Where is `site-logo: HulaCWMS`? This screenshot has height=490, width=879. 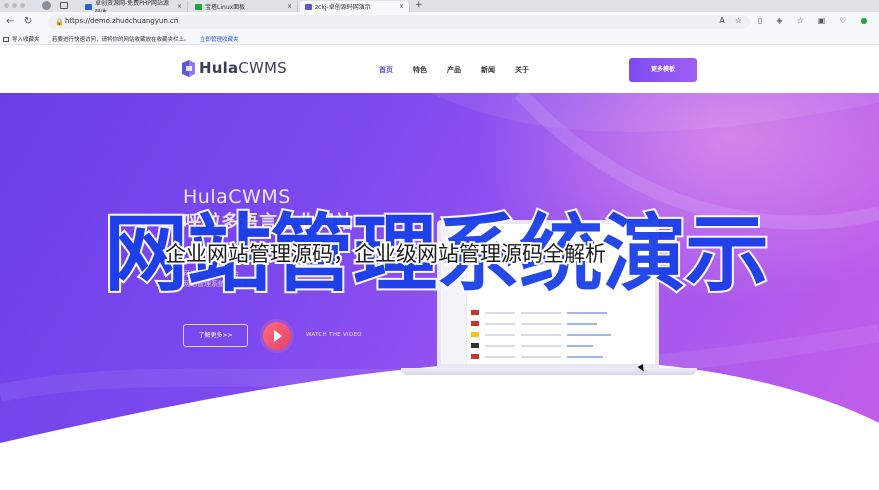
site-logo: HulaCWMS is located at coordinates (234, 68).